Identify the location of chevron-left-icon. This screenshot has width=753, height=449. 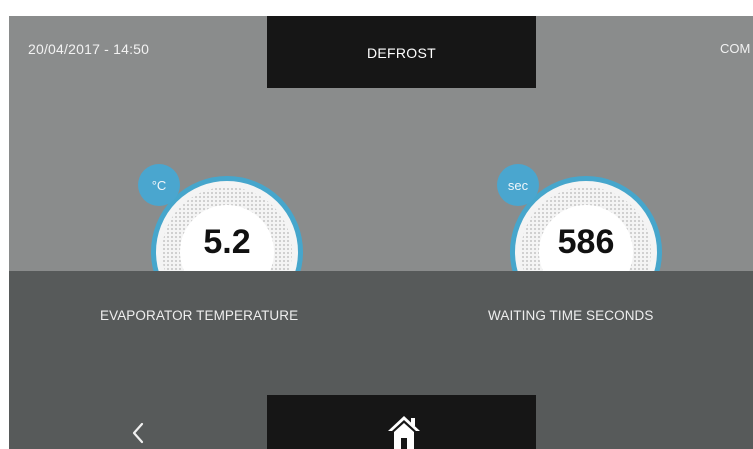
(138, 433).